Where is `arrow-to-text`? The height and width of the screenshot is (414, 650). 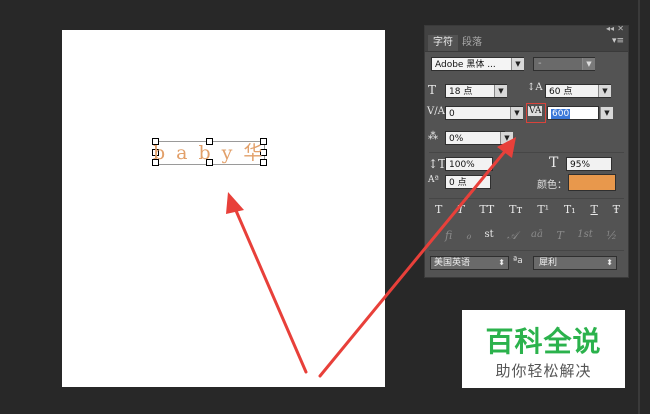 arrow-to-text is located at coordinates (270, 289).